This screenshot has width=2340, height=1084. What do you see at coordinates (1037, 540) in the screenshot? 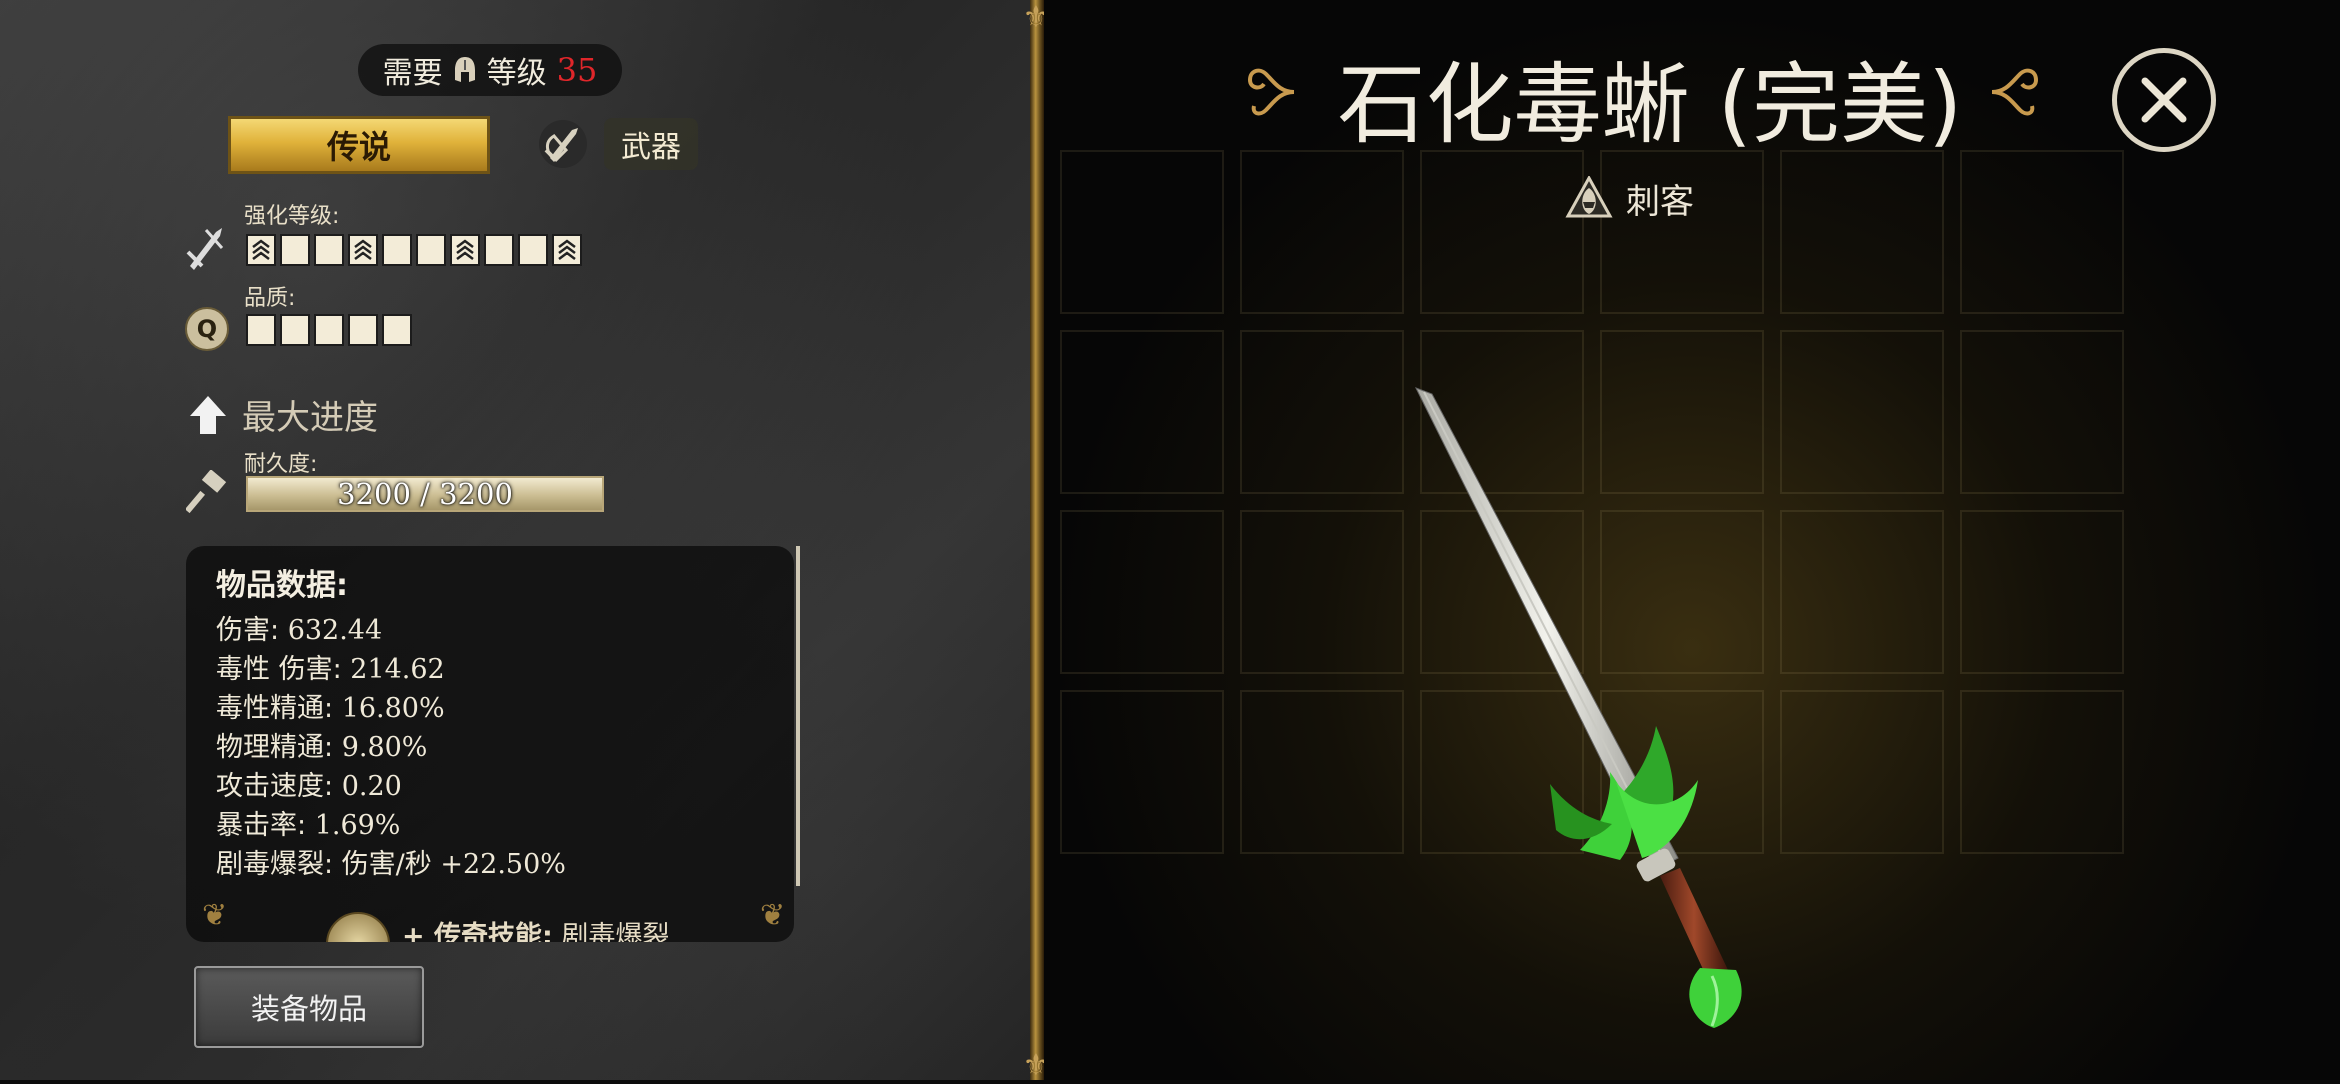
I see `panel-divider` at bounding box center [1037, 540].